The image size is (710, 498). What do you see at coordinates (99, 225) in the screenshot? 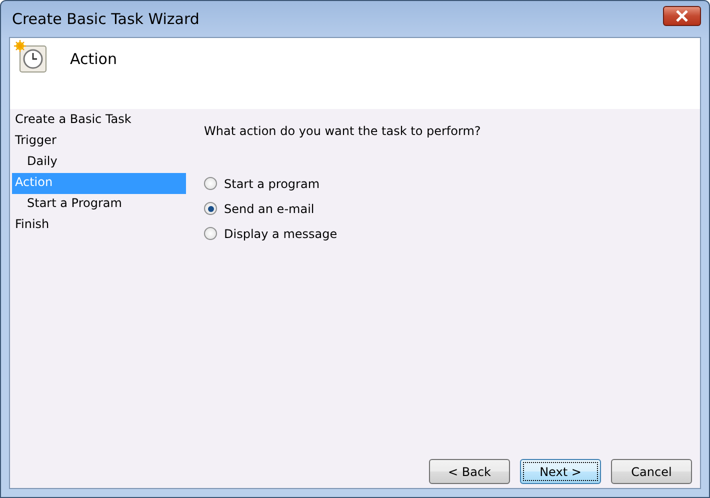
I see `sidebar-item: Finish` at bounding box center [99, 225].